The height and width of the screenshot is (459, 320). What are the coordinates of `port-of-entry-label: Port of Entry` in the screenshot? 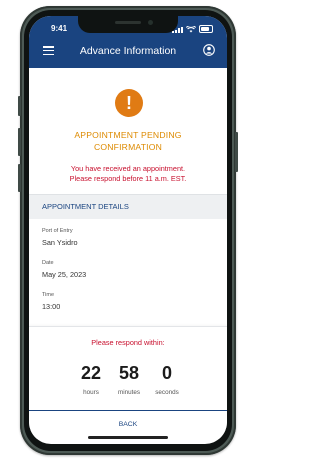 It's located at (57, 231).